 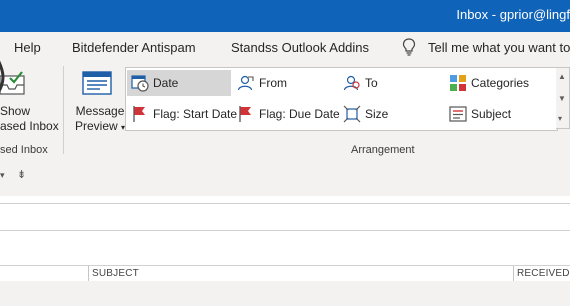 I want to click on arrangement-group-label: Arrangement, so click(x=383, y=150).